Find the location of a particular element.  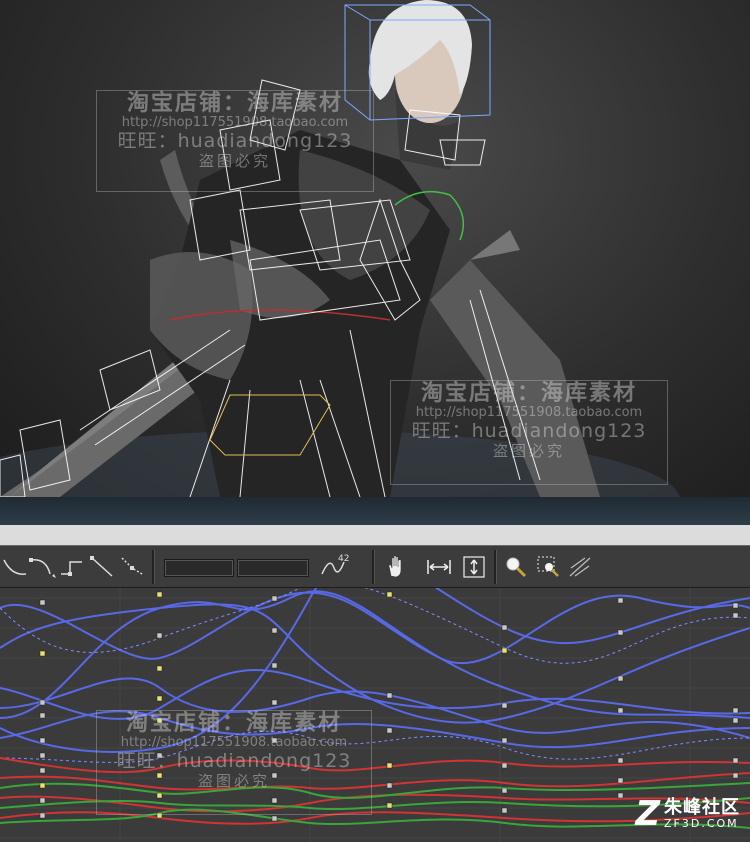

normalize-icon is located at coordinates (580, 567).